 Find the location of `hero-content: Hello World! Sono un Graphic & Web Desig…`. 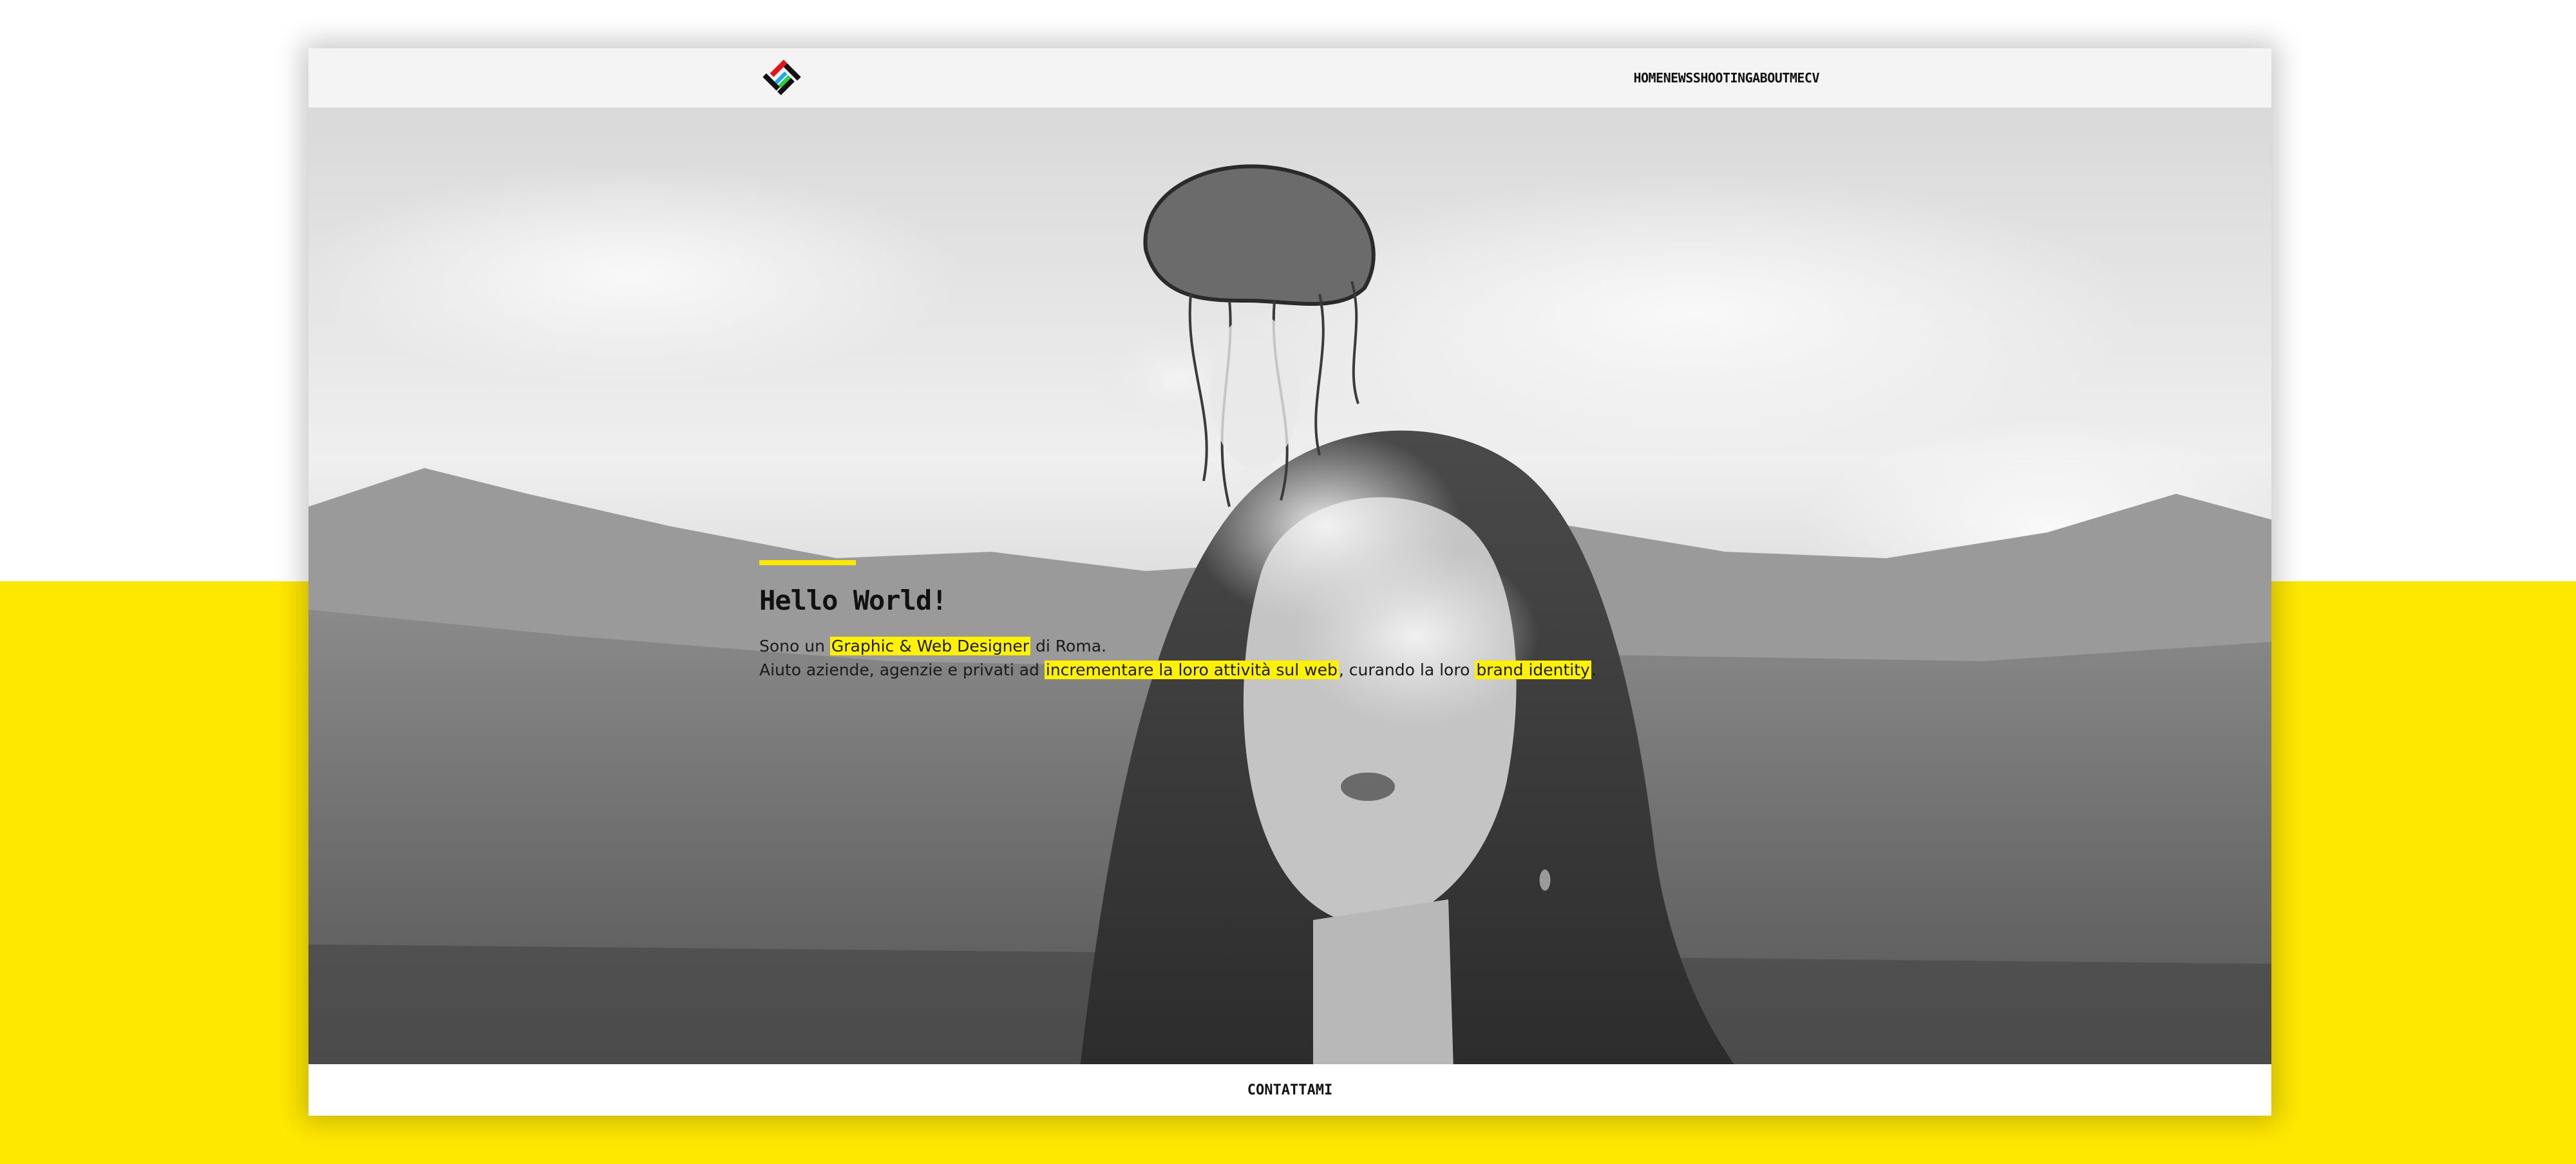

hero-content: Hello World! Sono un Graphic & Web Desig… is located at coordinates (1242, 621).